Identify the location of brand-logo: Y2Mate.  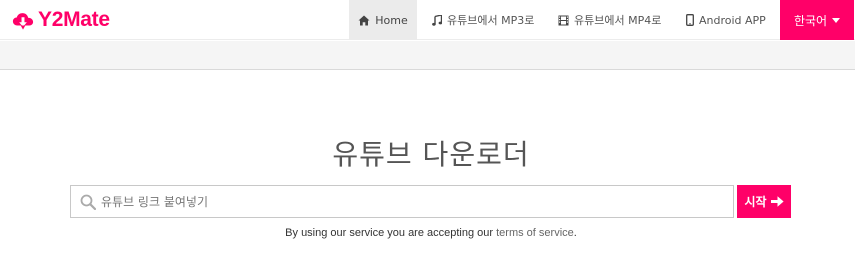
(61, 20).